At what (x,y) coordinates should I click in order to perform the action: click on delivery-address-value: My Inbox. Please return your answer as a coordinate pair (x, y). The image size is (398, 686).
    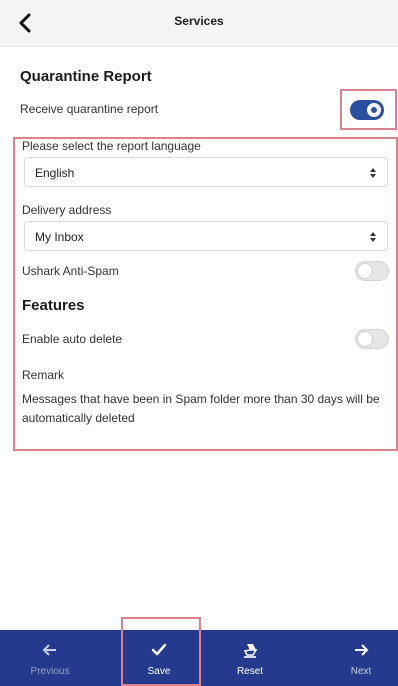
    Looking at the image, I should click on (59, 237).